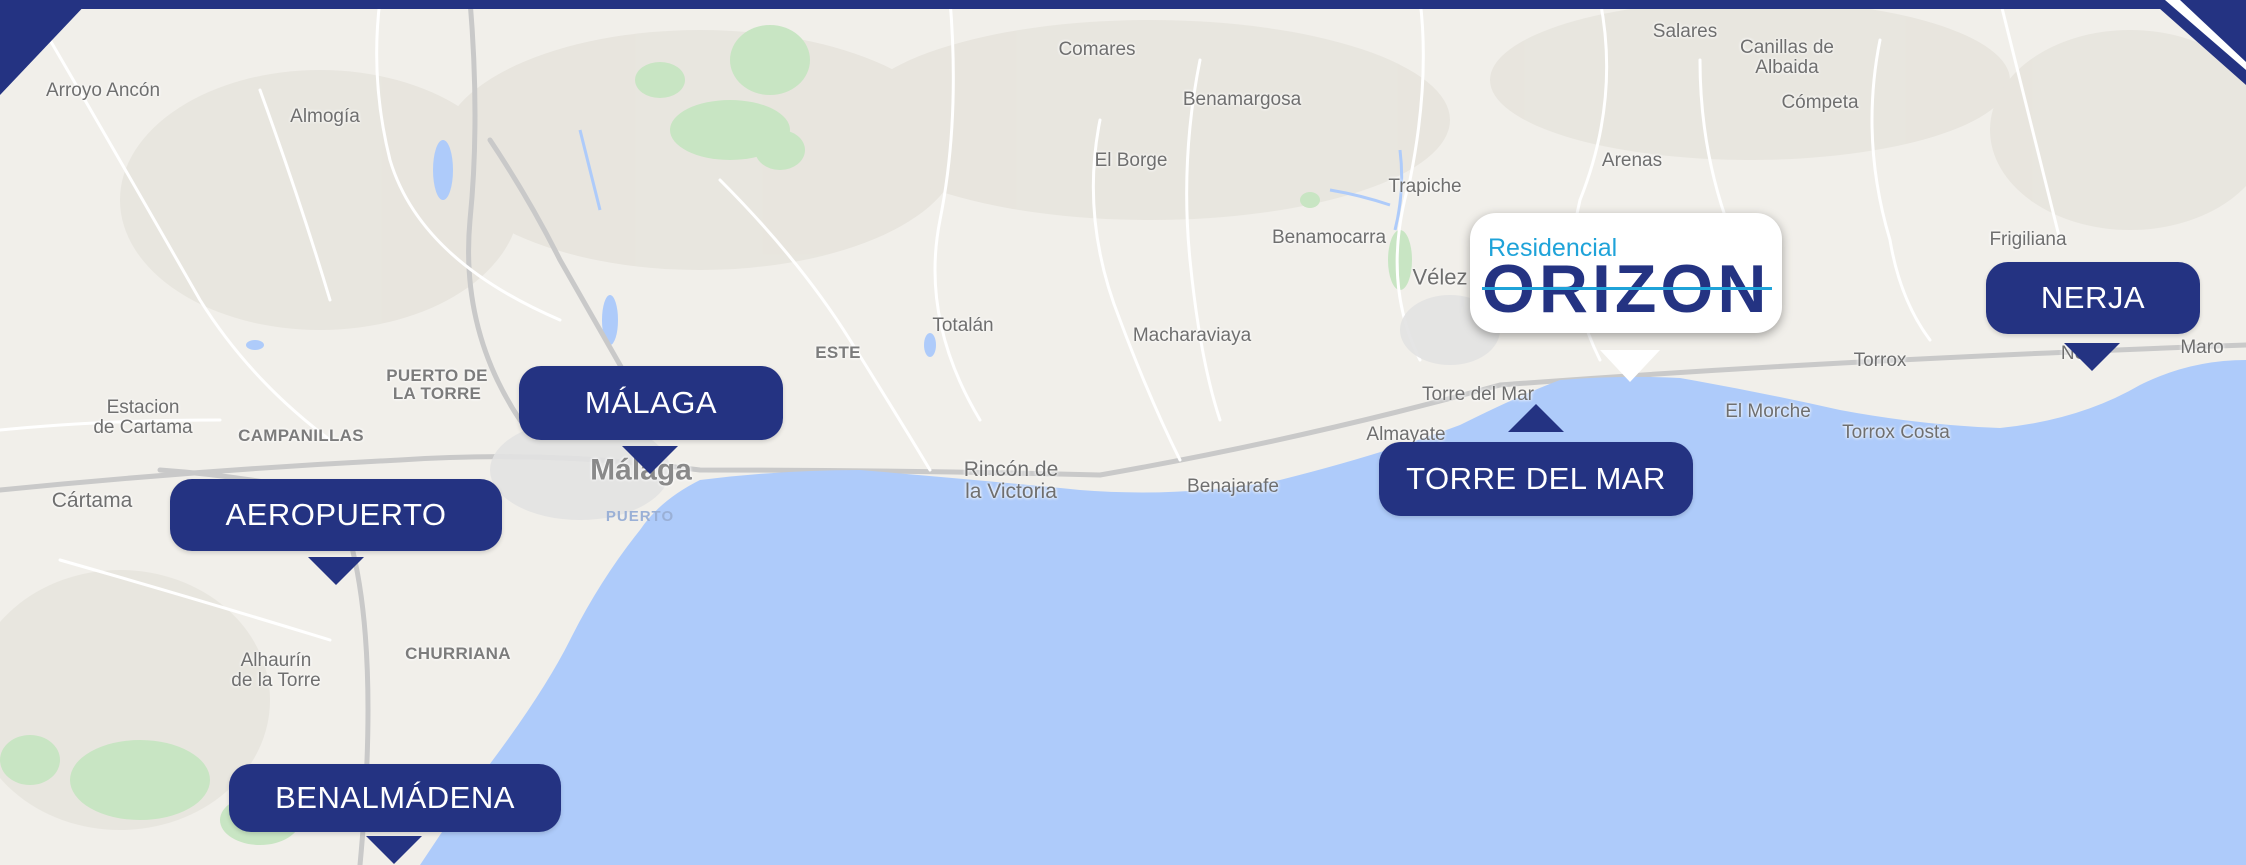 Image resolution: width=2246 pixels, height=865 pixels. Describe the element at coordinates (458, 654) in the screenshot. I see `place-label: CHURRIANA` at that location.